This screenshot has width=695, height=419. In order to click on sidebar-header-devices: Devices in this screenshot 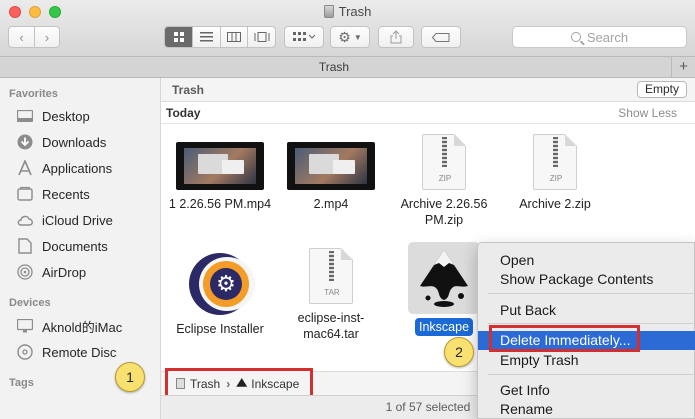, I will do `click(30, 303)`.